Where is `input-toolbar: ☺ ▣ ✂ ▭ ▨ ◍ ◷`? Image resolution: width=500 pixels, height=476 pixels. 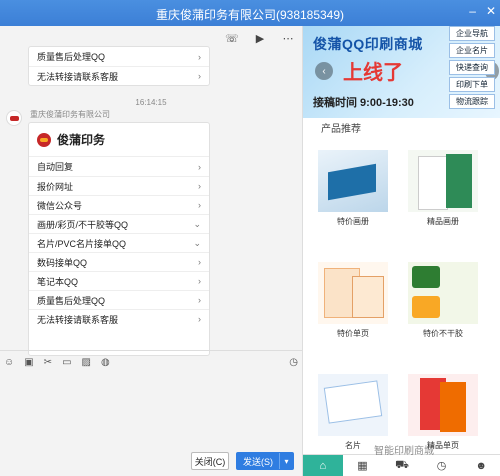 input-toolbar: ☺ ▣ ✂ ▭ ▨ ◍ ◷ is located at coordinates (151, 362).